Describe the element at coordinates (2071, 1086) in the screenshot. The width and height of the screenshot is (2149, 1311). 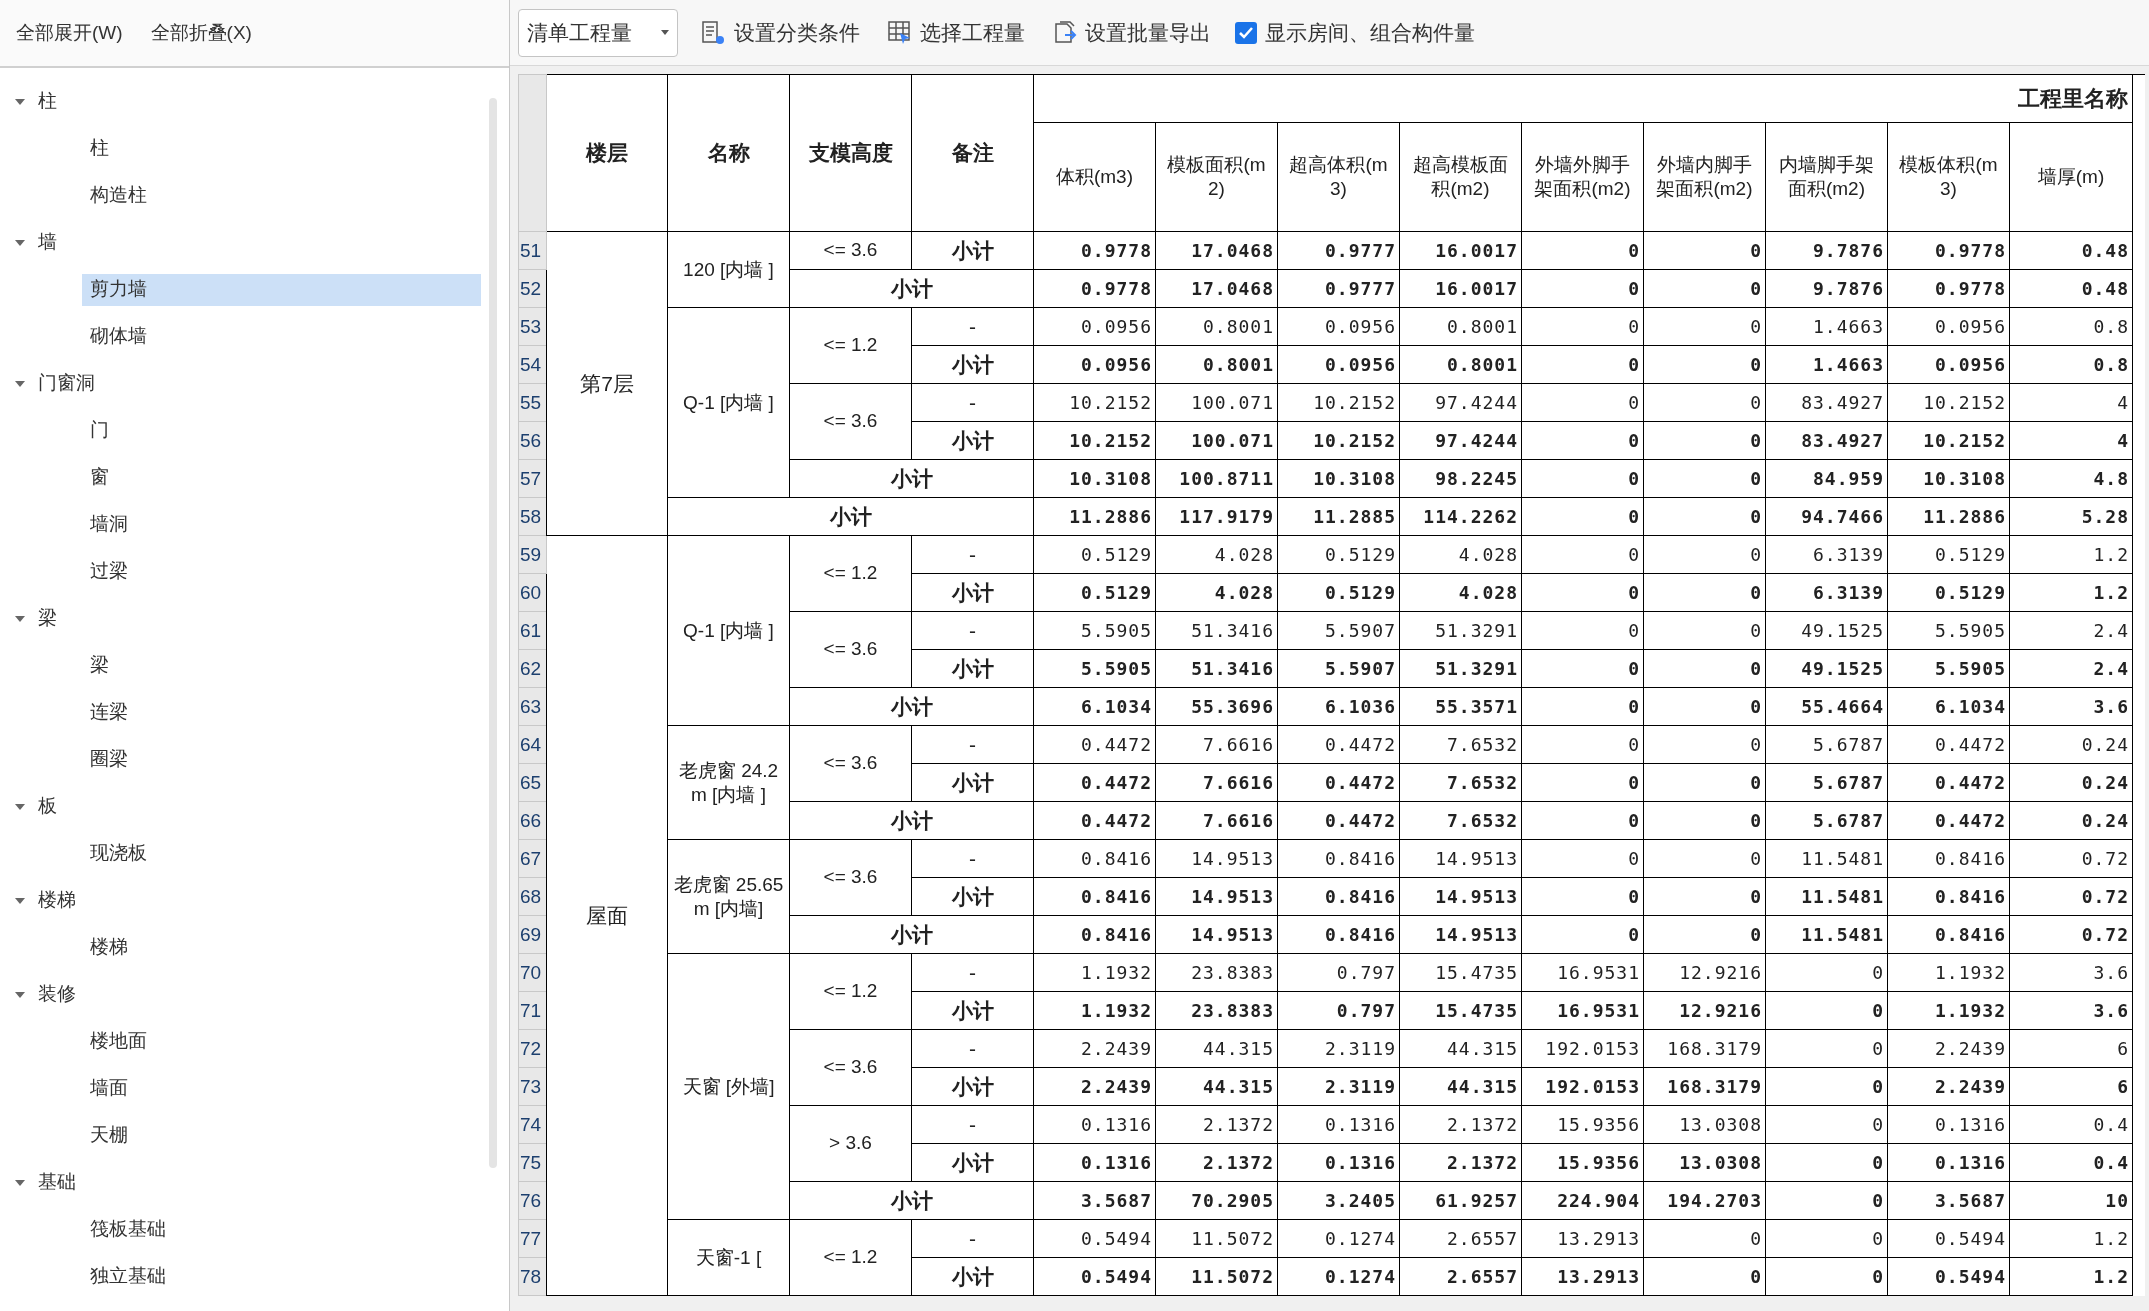
I see `table-cell: 6` at that location.